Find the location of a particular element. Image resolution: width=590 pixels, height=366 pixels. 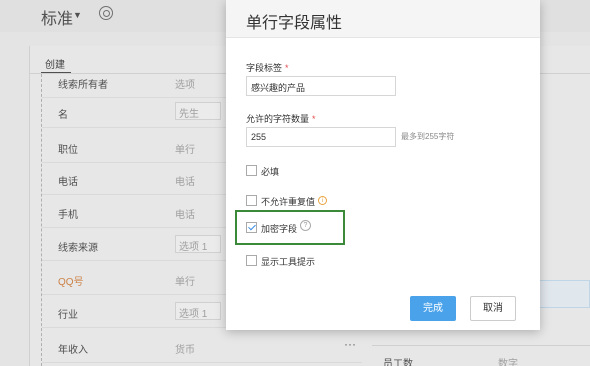

field-label-label: 字段标签 * is located at coordinates (267, 68).